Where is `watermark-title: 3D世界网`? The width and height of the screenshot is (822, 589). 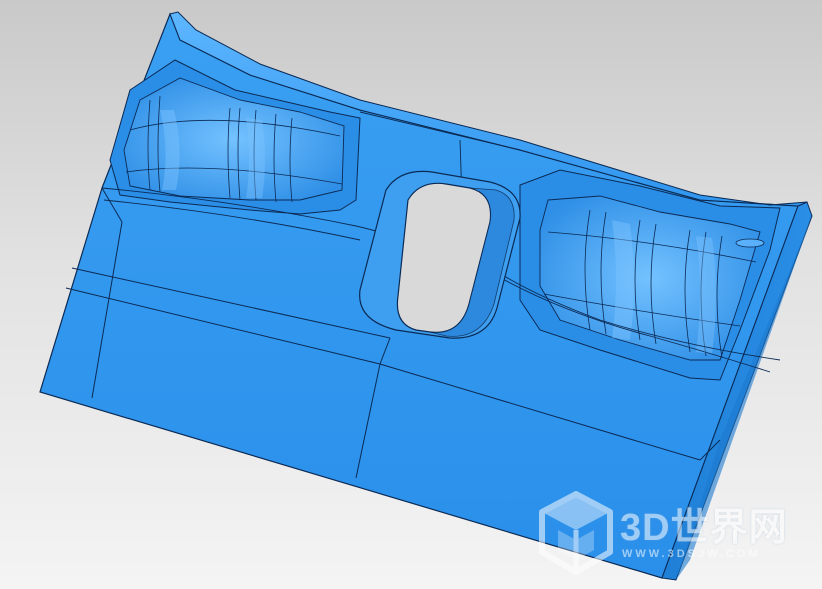
watermark-title: 3D世界网 is located at coordinates (704, 528).